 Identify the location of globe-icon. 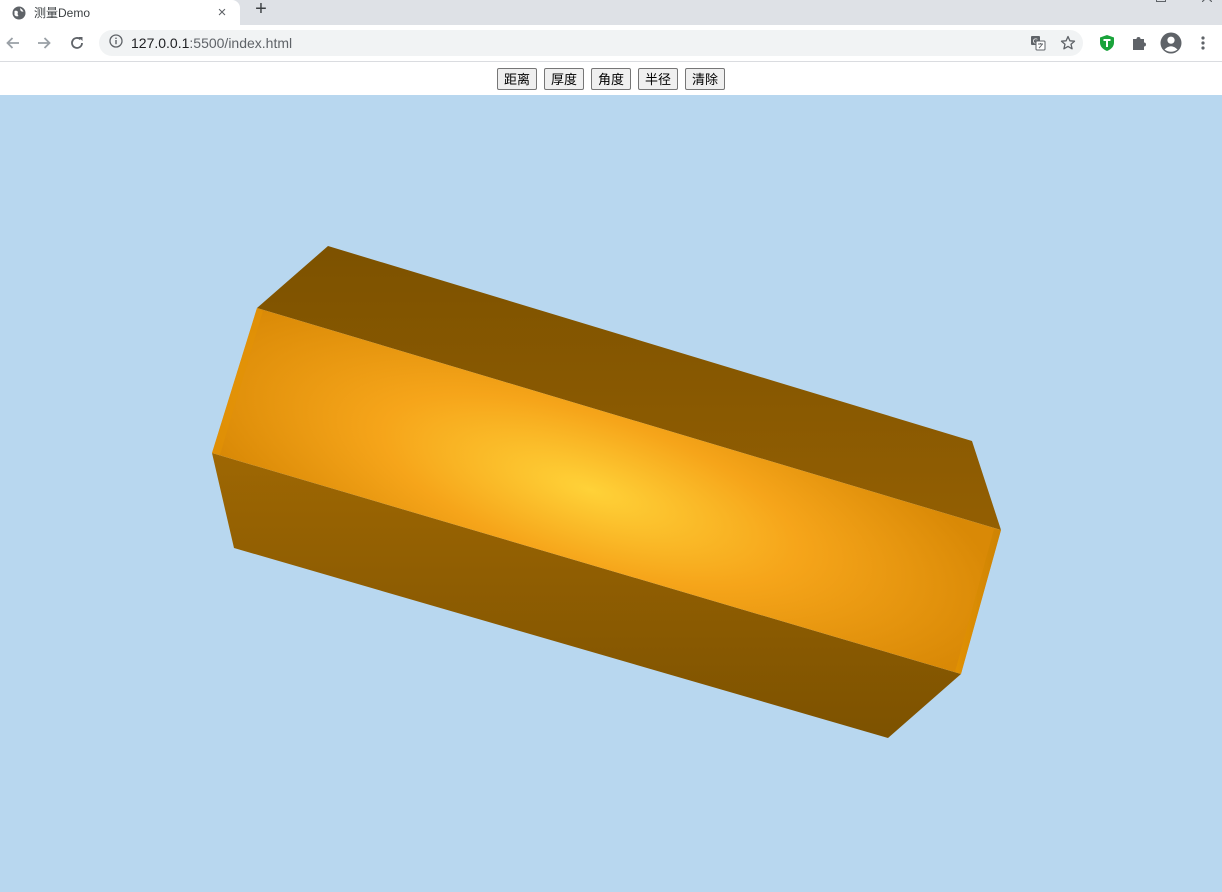
(19, 13).